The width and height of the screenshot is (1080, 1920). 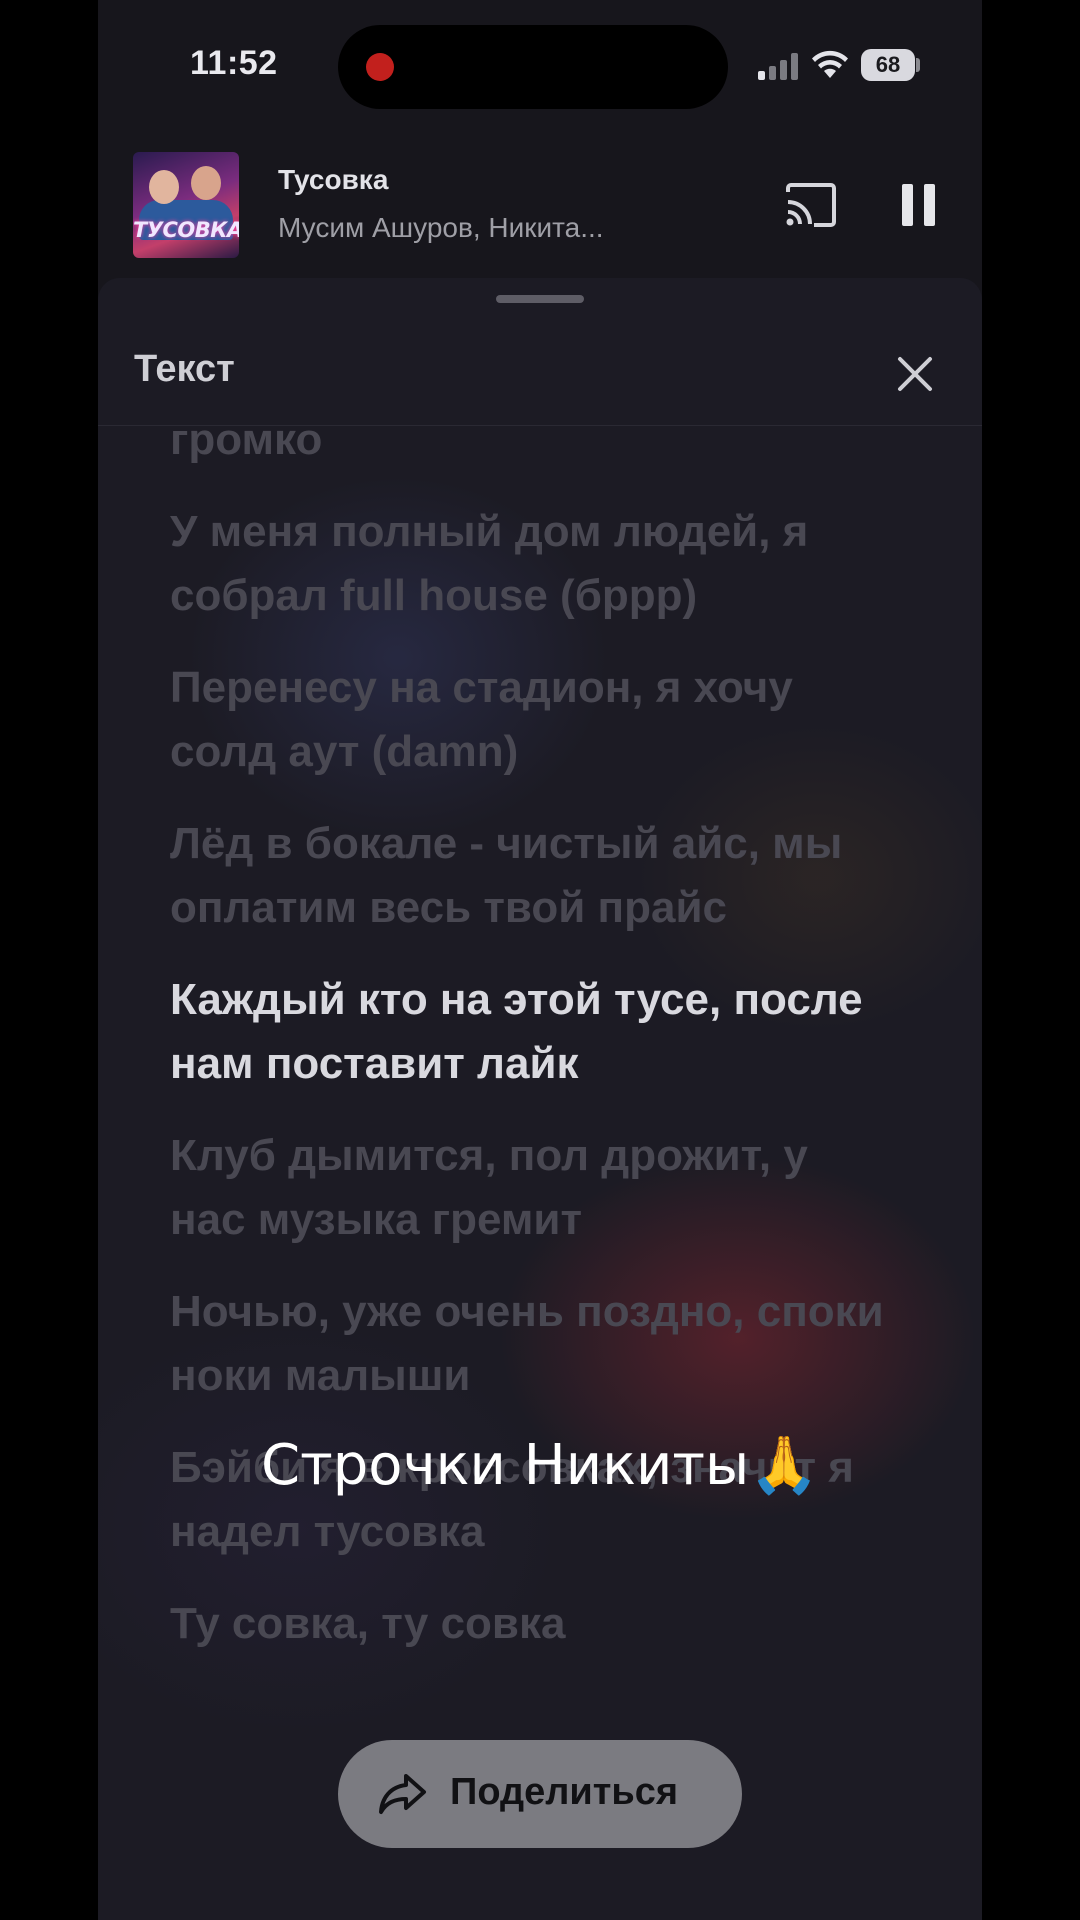 I want to click on share-button: Поделиться, so click(x=540, y=1794).